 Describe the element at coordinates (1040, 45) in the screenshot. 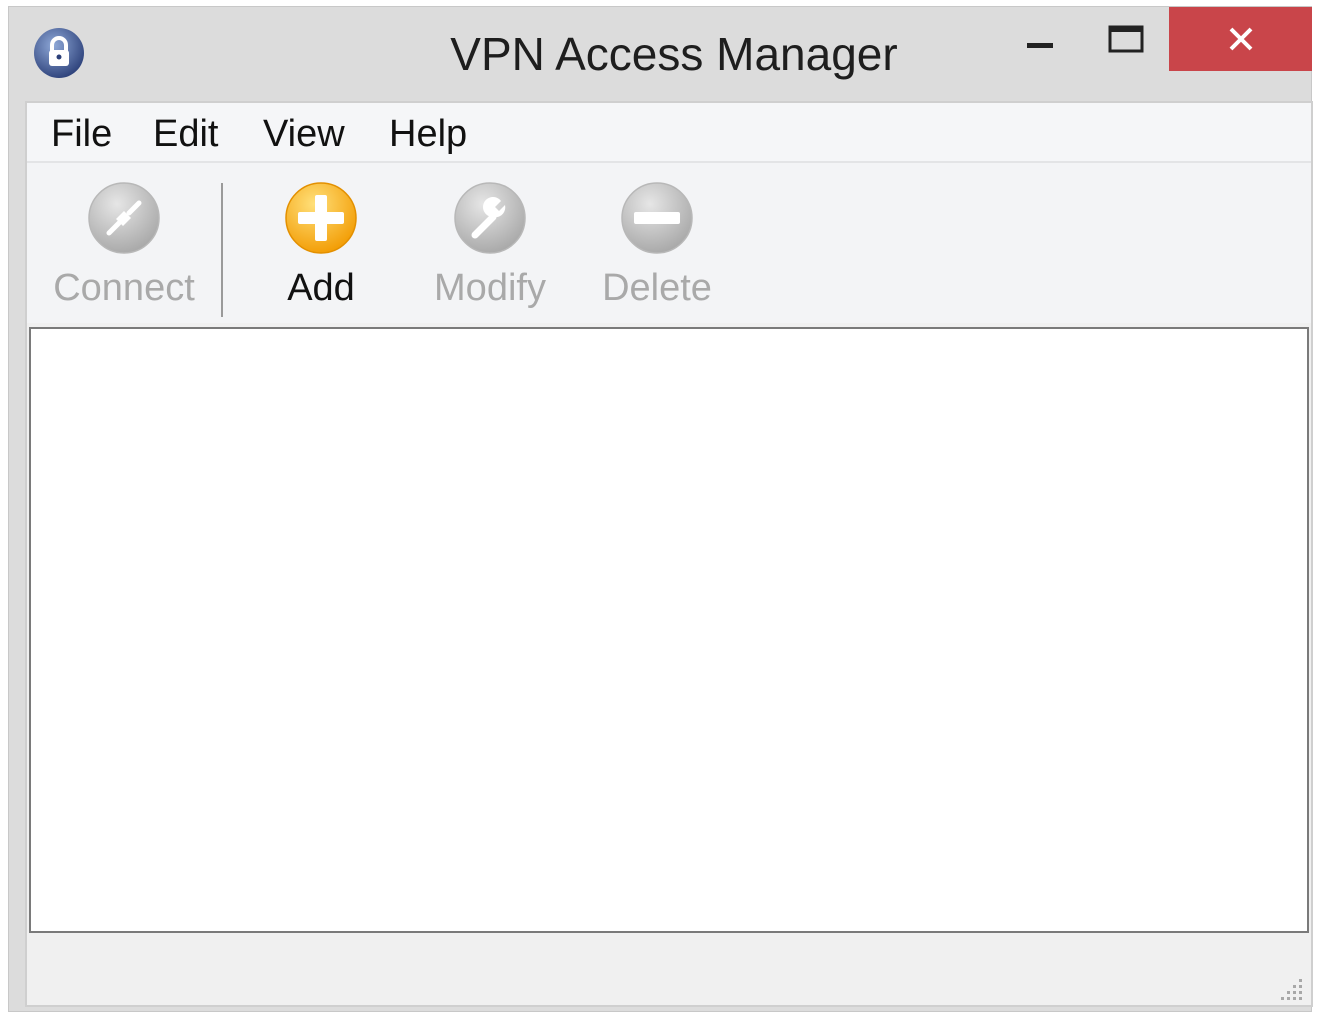

I see `minimize-icon` at that location.